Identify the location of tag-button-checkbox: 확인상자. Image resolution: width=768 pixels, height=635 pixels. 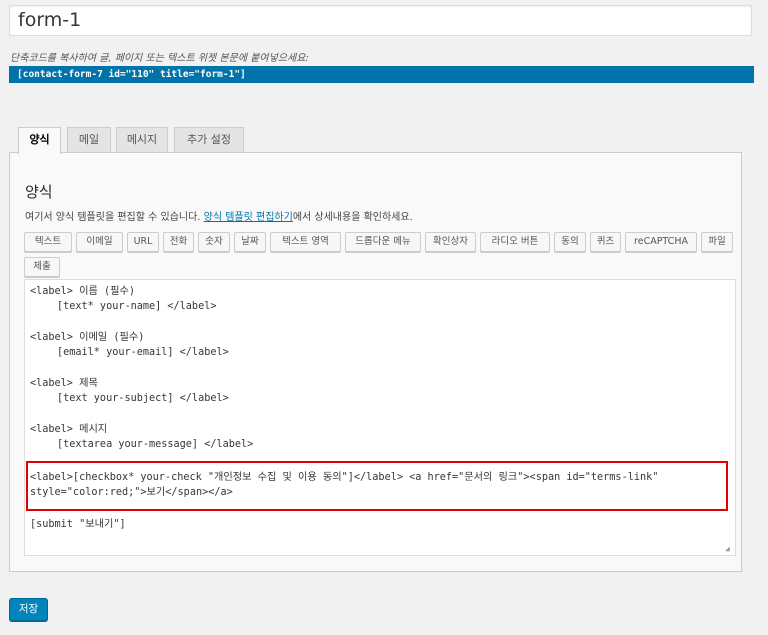
(450, 242).